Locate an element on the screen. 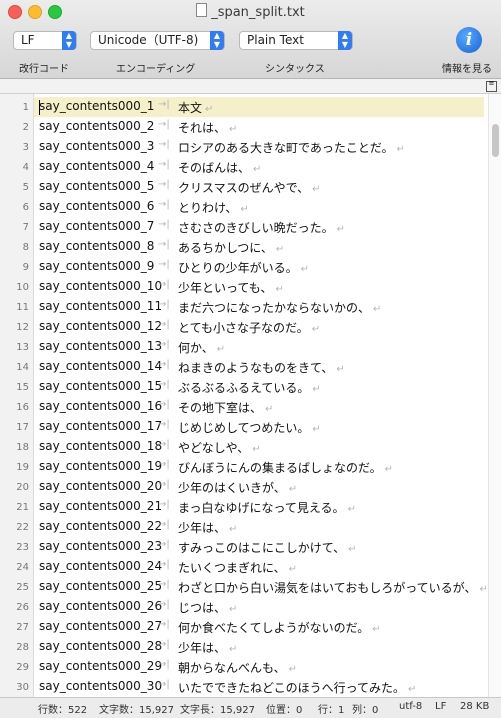 This screenshot has height=718, width=501. text-line: say_contents000_8 →| あるちかしつに、 ↵ is located at coordinates (259, 247).